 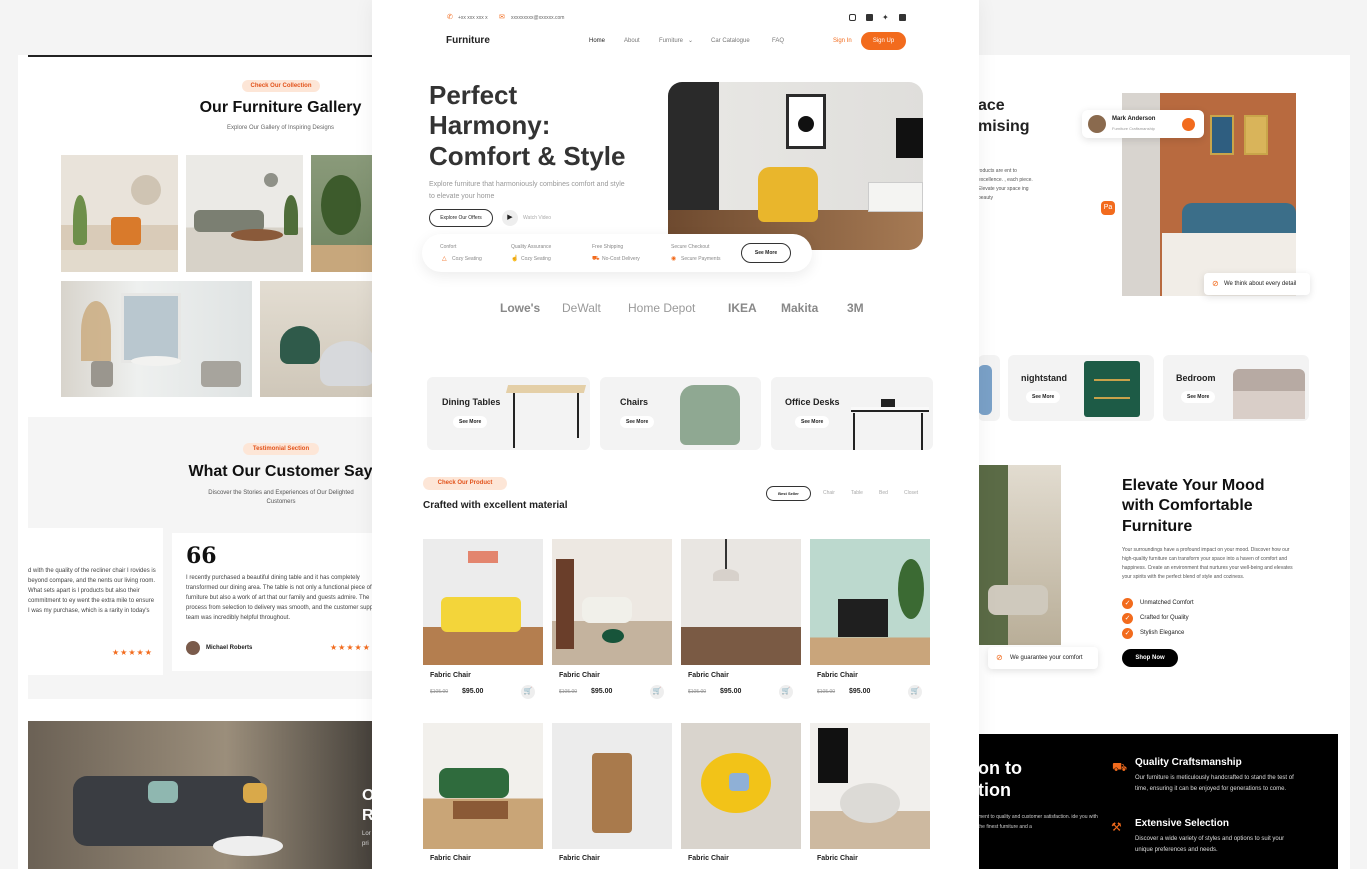 I want to click on chair-image, so click(x=710, y=415).